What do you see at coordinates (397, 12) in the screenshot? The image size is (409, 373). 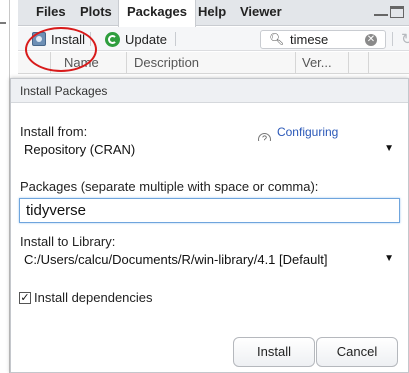 I see `maximize-pane-icon` at bounding box center [397, 12].